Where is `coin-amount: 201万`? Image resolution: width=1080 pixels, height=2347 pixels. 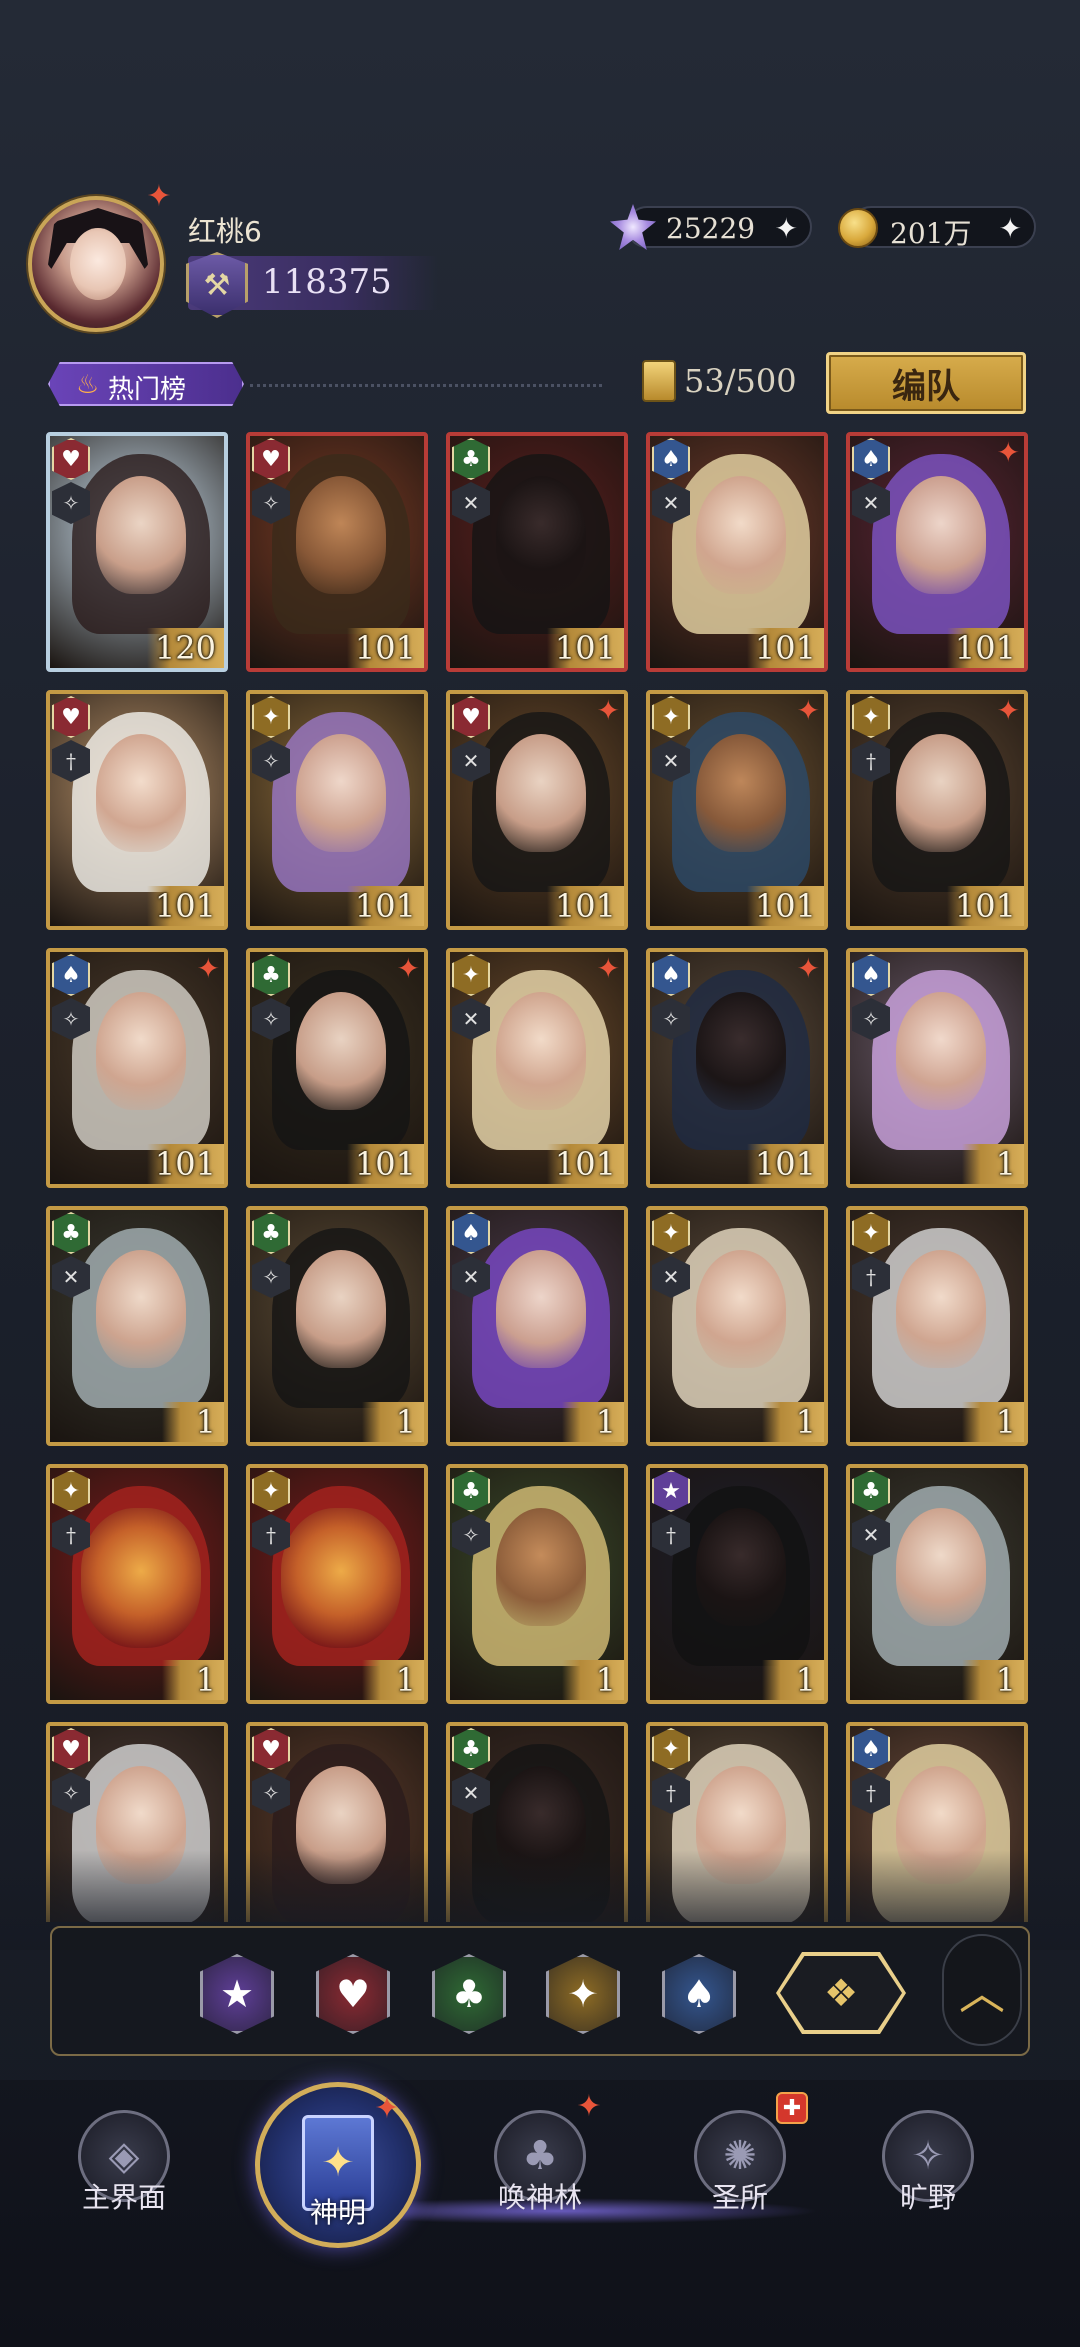
coin-amount: 201万 is located at coordinates (931, 233).